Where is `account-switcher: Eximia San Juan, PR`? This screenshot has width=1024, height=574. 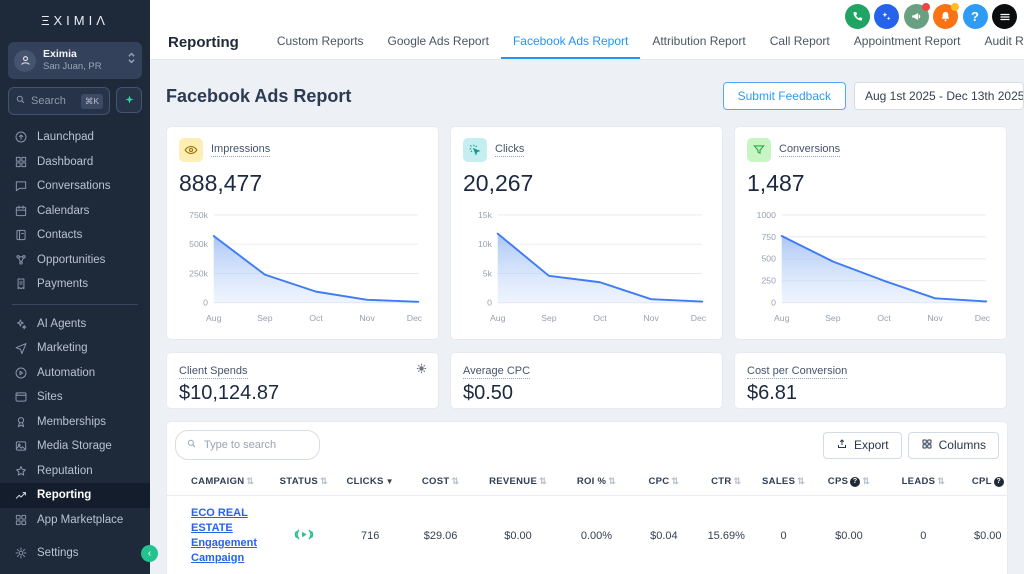 account-switcher: Eximia San Juan, PR is located at coordinates (75, 60).